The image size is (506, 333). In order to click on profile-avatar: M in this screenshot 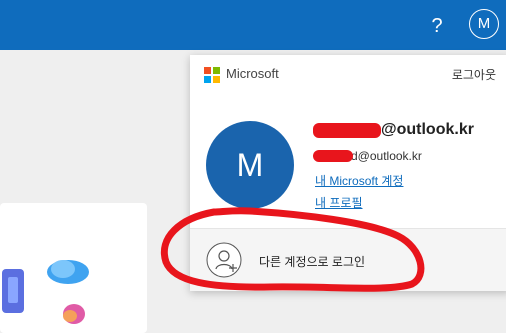, I will do `click(250, 165)`.